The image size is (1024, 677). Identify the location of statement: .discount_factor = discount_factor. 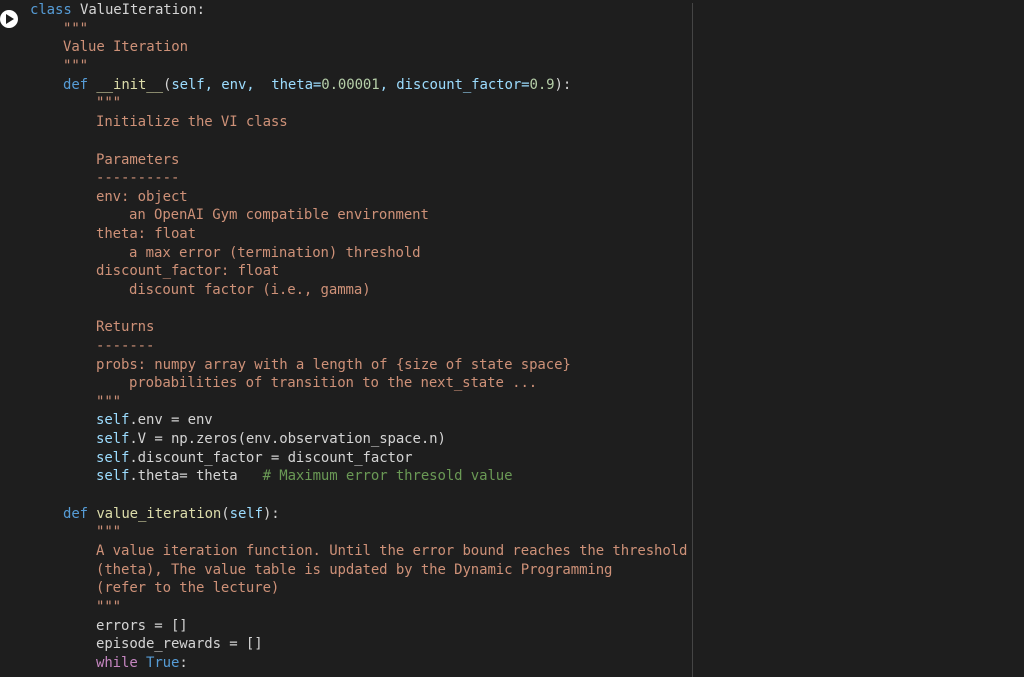
(271, 458).